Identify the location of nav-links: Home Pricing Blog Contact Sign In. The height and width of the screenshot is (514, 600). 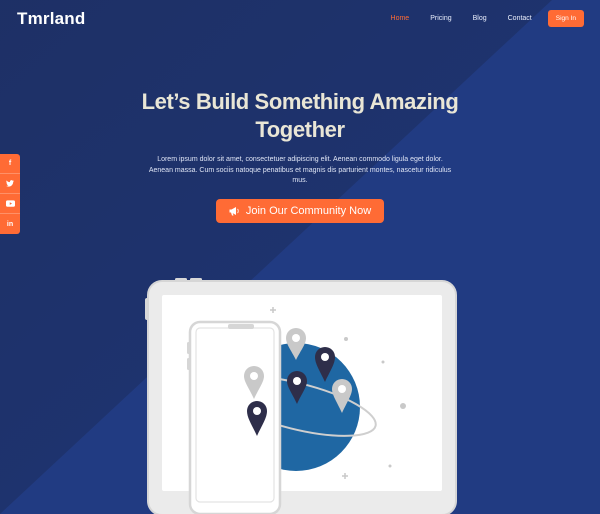
(477, 18).